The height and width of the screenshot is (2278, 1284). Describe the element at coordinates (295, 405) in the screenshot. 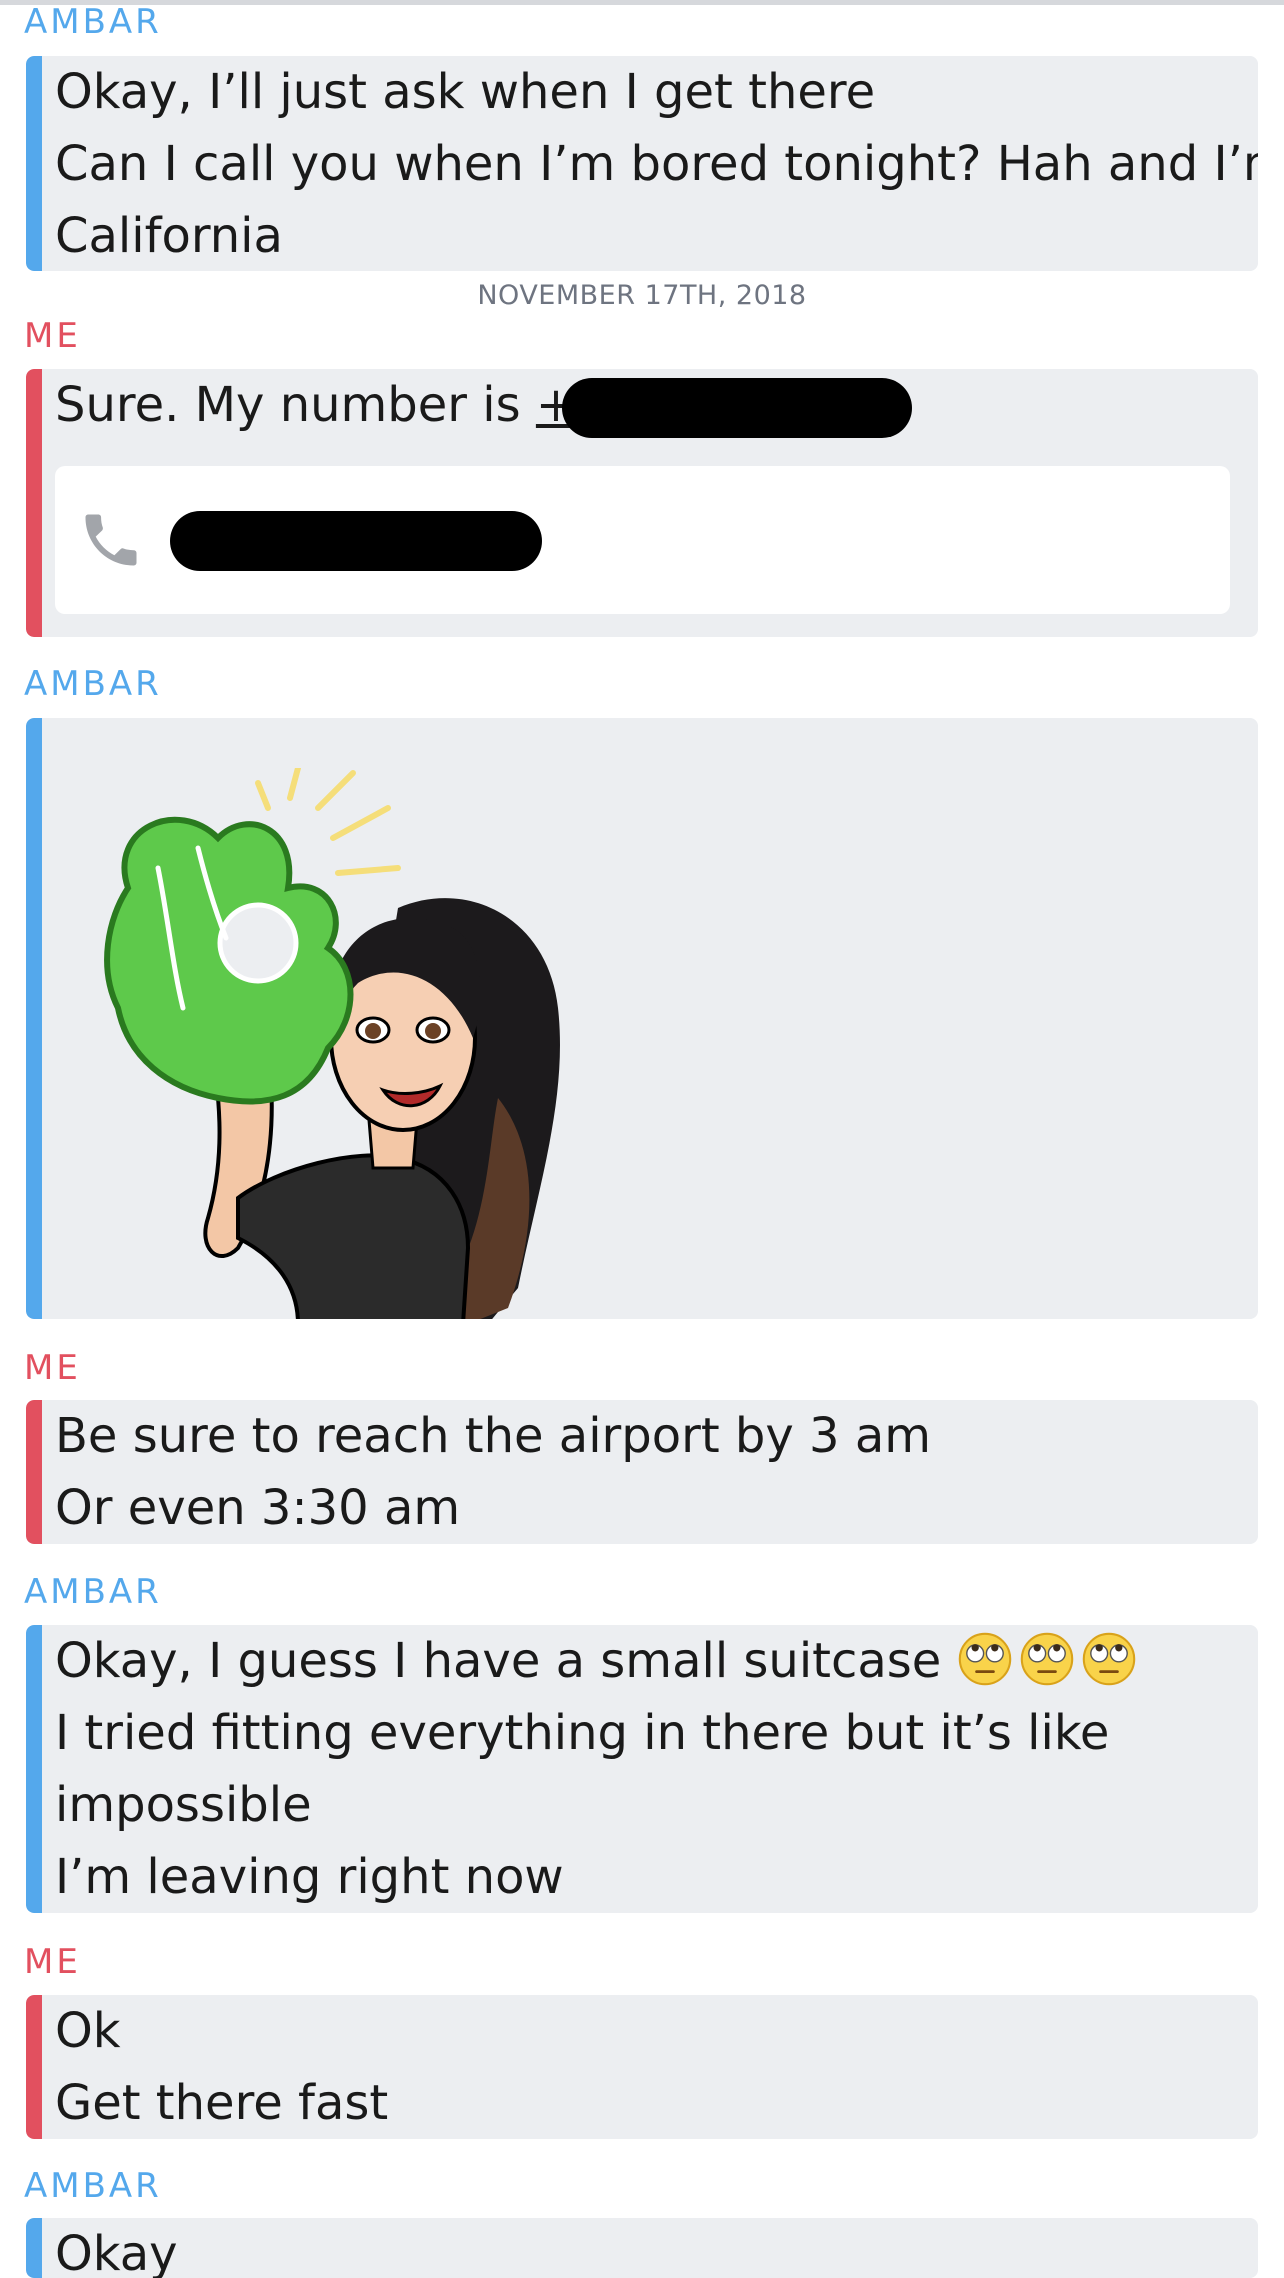

I see `message-line: Sure. My number is` at that location.